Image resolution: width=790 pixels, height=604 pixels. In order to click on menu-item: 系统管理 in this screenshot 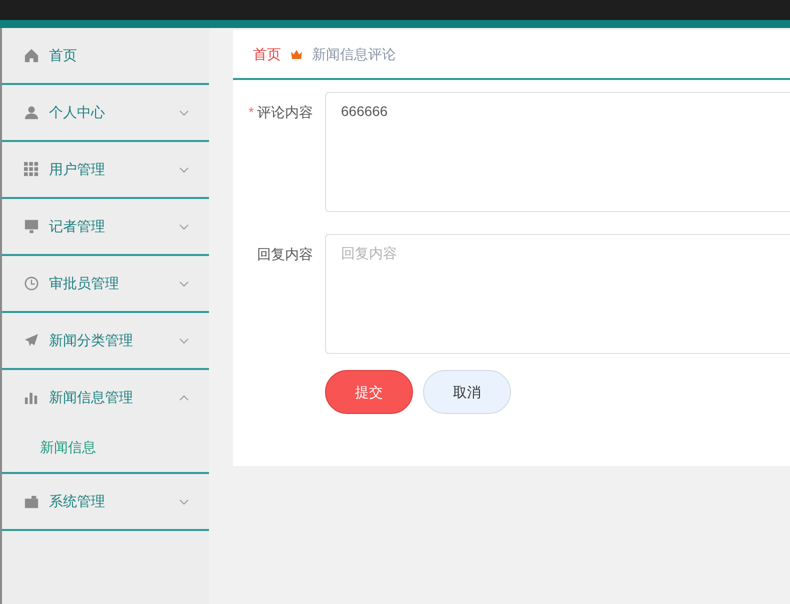, I will do `click(105, 501)`.